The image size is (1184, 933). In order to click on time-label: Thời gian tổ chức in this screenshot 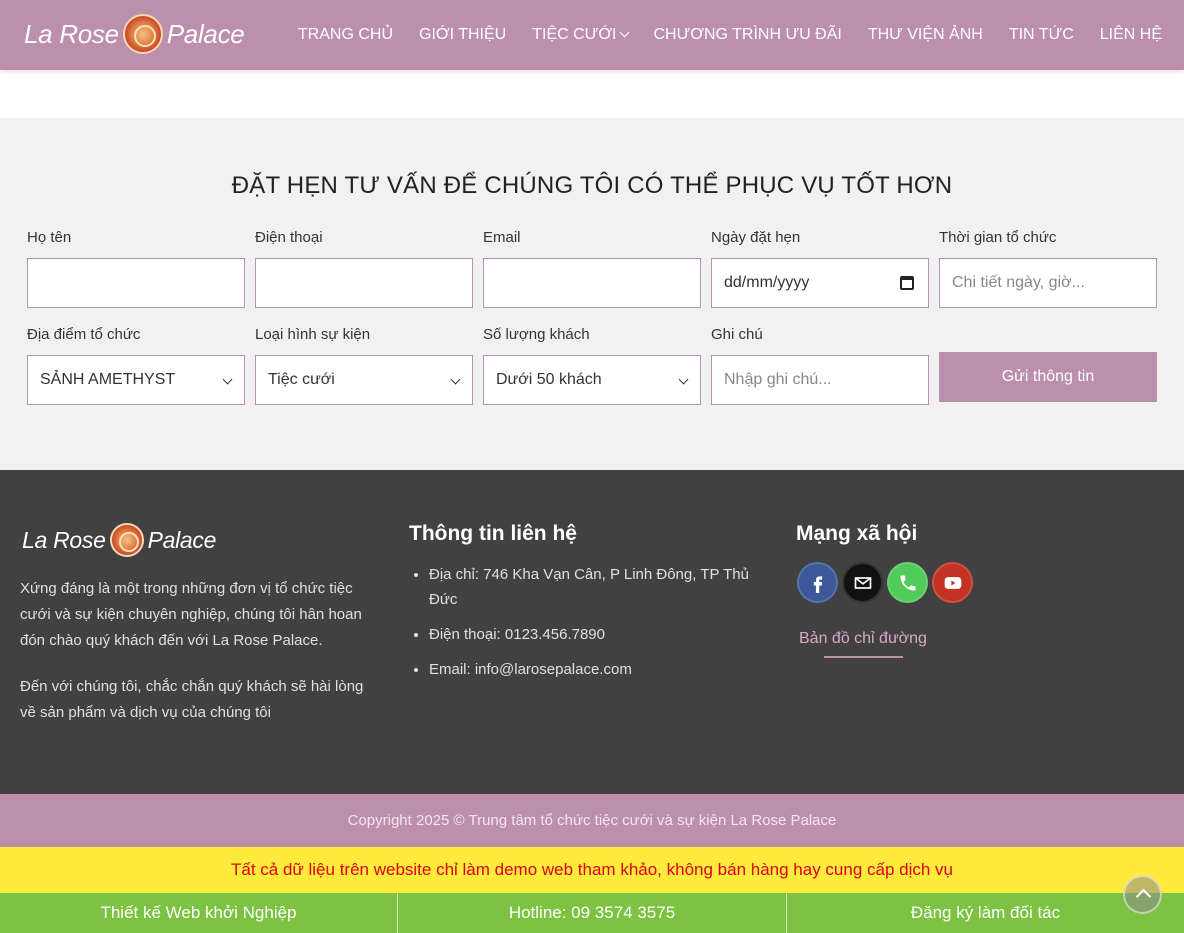, I will do `click(998, 237)`.